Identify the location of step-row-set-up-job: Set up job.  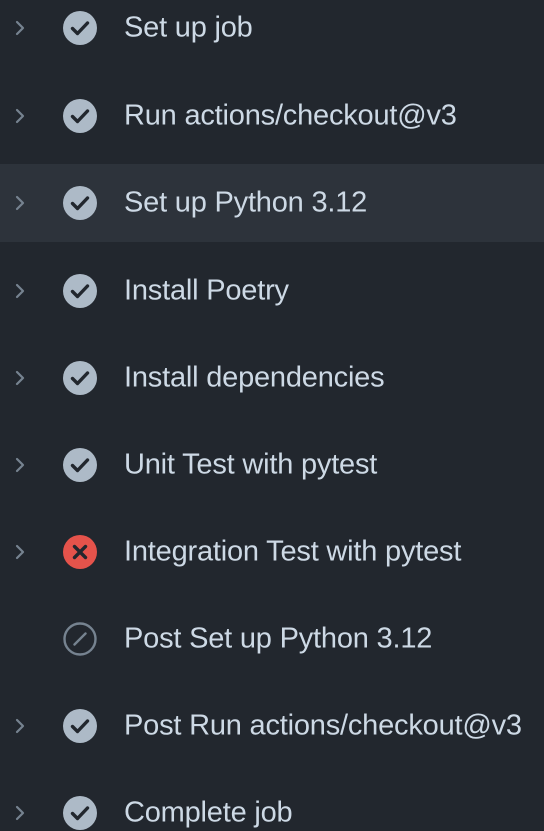
(272, 33).